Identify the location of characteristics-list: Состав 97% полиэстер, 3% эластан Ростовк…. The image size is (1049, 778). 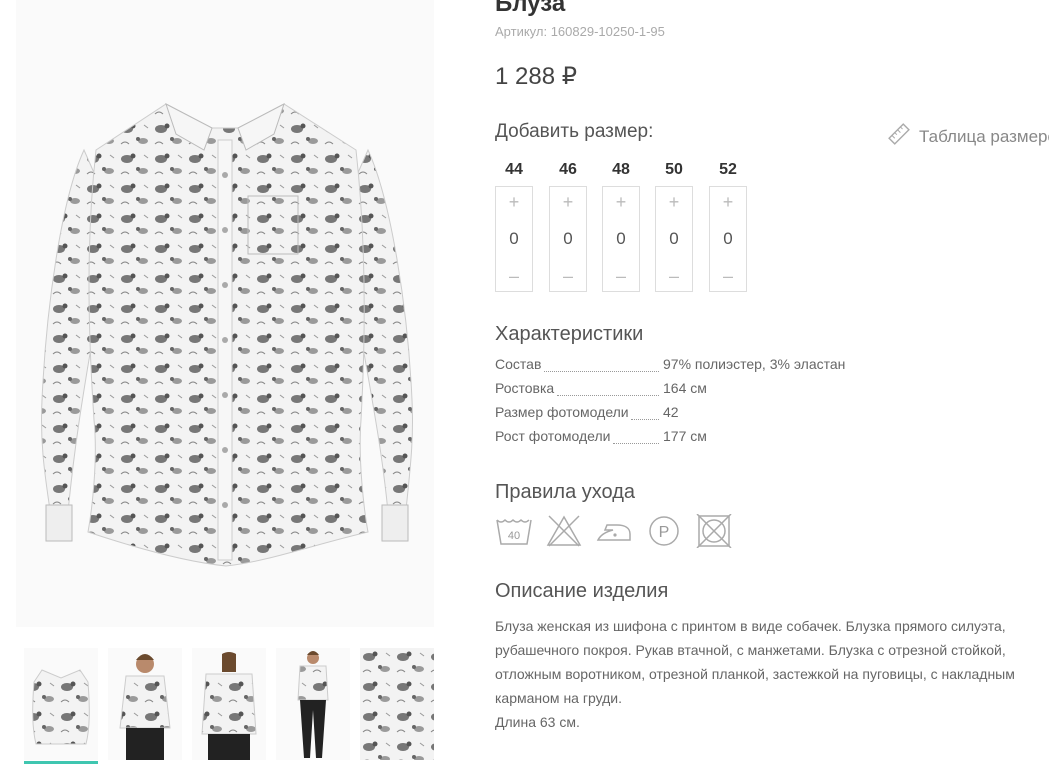
(705, 404).